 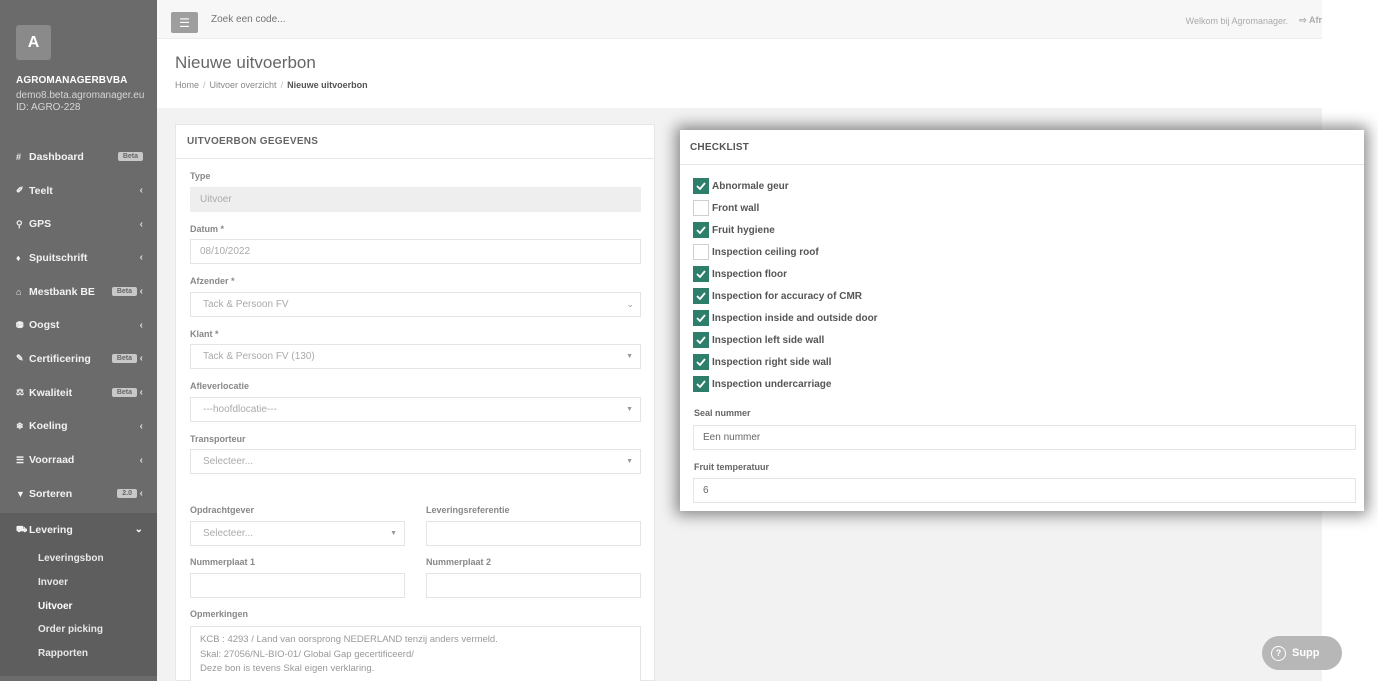 I want to click on afzender-select: Tack & Persoon FV ⌄, so click(x=415, y=304).